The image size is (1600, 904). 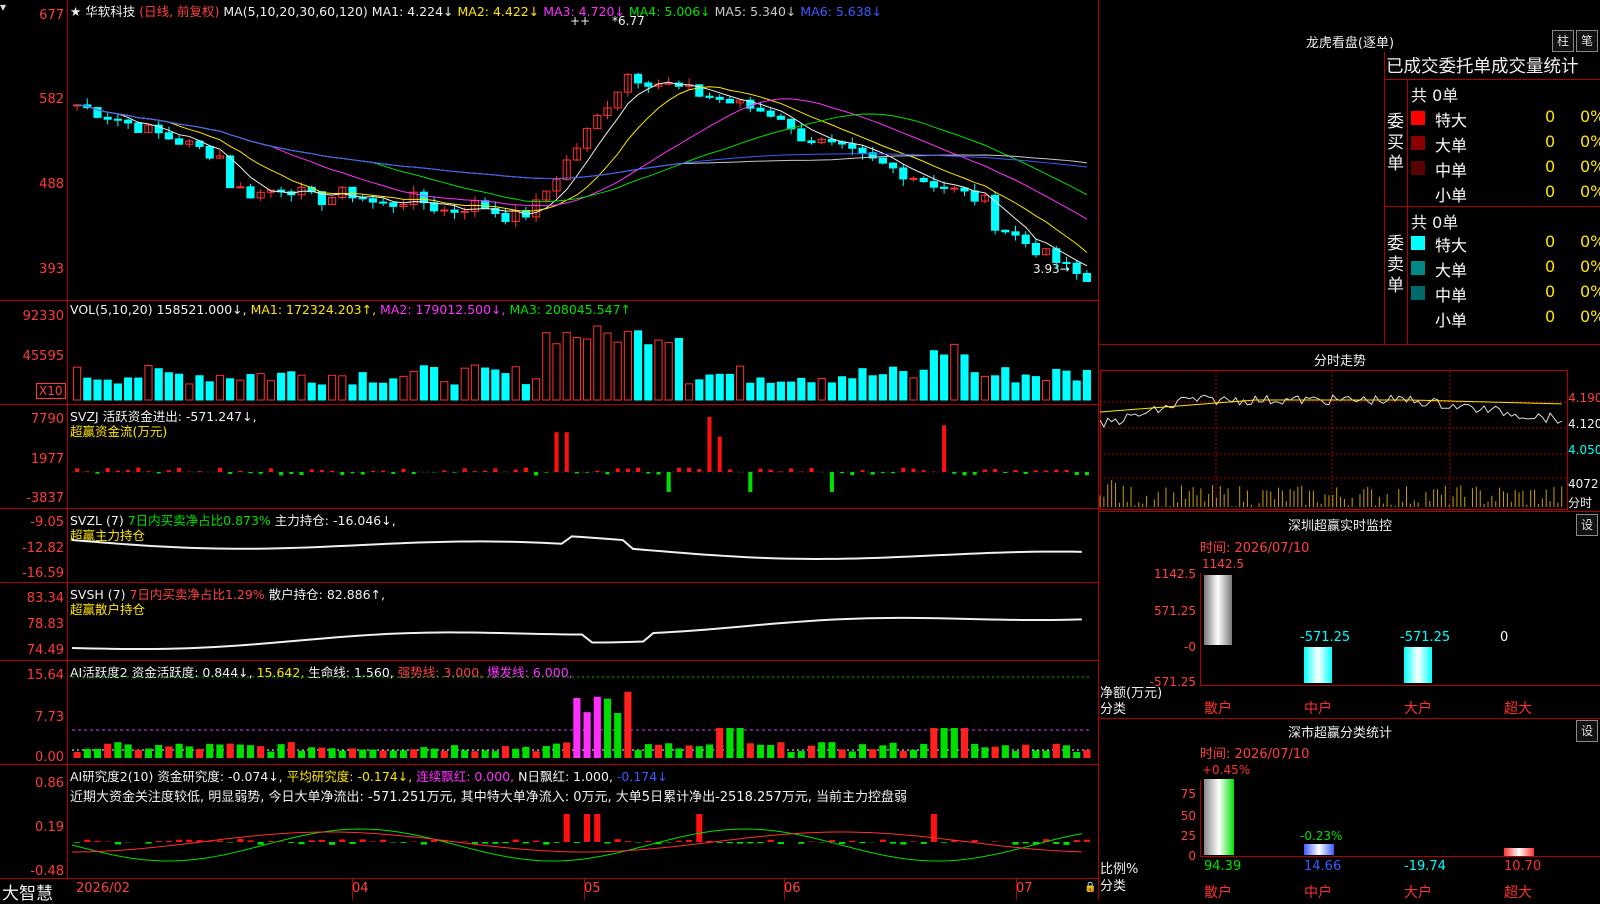 What do you see at coordinates (1172, 611) in the screenshot?
I see `sz-y-tick: 571.25` at bounding box center [1172, 611].